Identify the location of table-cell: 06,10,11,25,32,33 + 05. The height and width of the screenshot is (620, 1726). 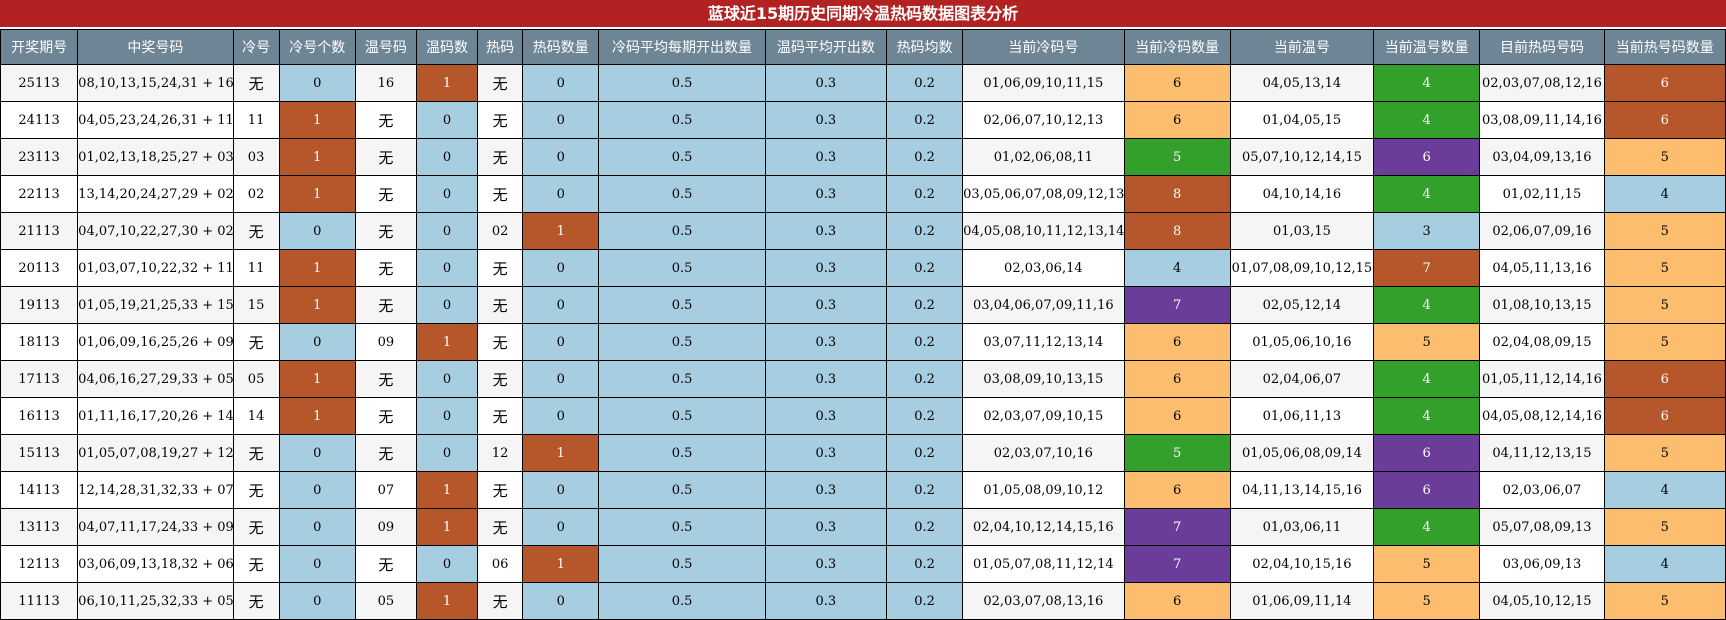
(155, 601).